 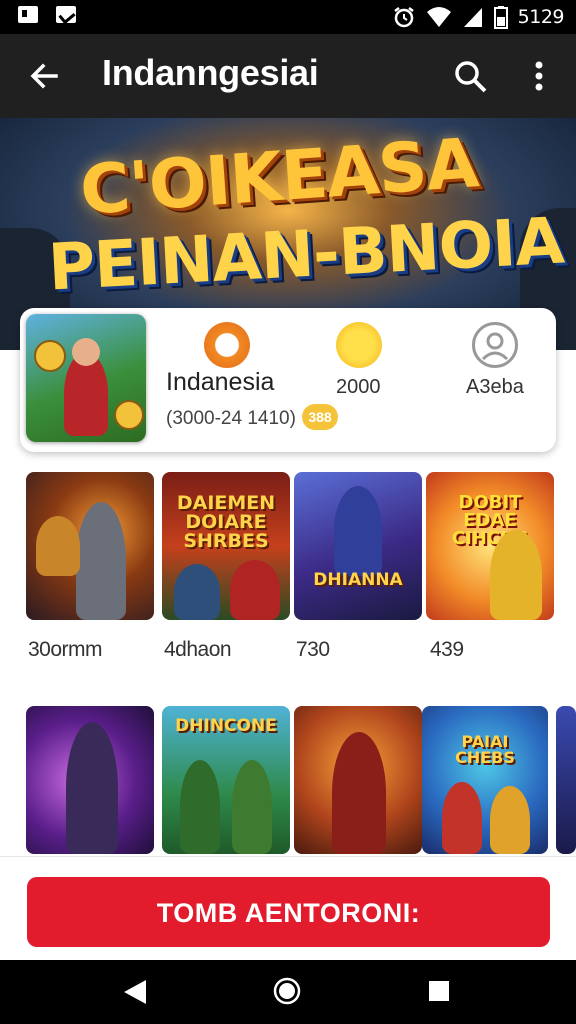 What do you see at coordinates (231, 418) in the screenshot?
I see `featured-game-subtitle: (3000-24 1410)` at bounding box center [231, 418].